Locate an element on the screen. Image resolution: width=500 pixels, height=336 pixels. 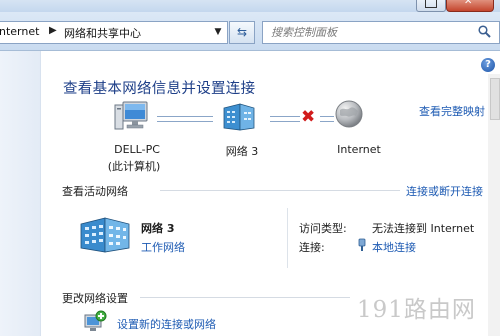
breadcrumb-network-sharing-center: 网络和共享中心 is located at coordinates (102, 33).